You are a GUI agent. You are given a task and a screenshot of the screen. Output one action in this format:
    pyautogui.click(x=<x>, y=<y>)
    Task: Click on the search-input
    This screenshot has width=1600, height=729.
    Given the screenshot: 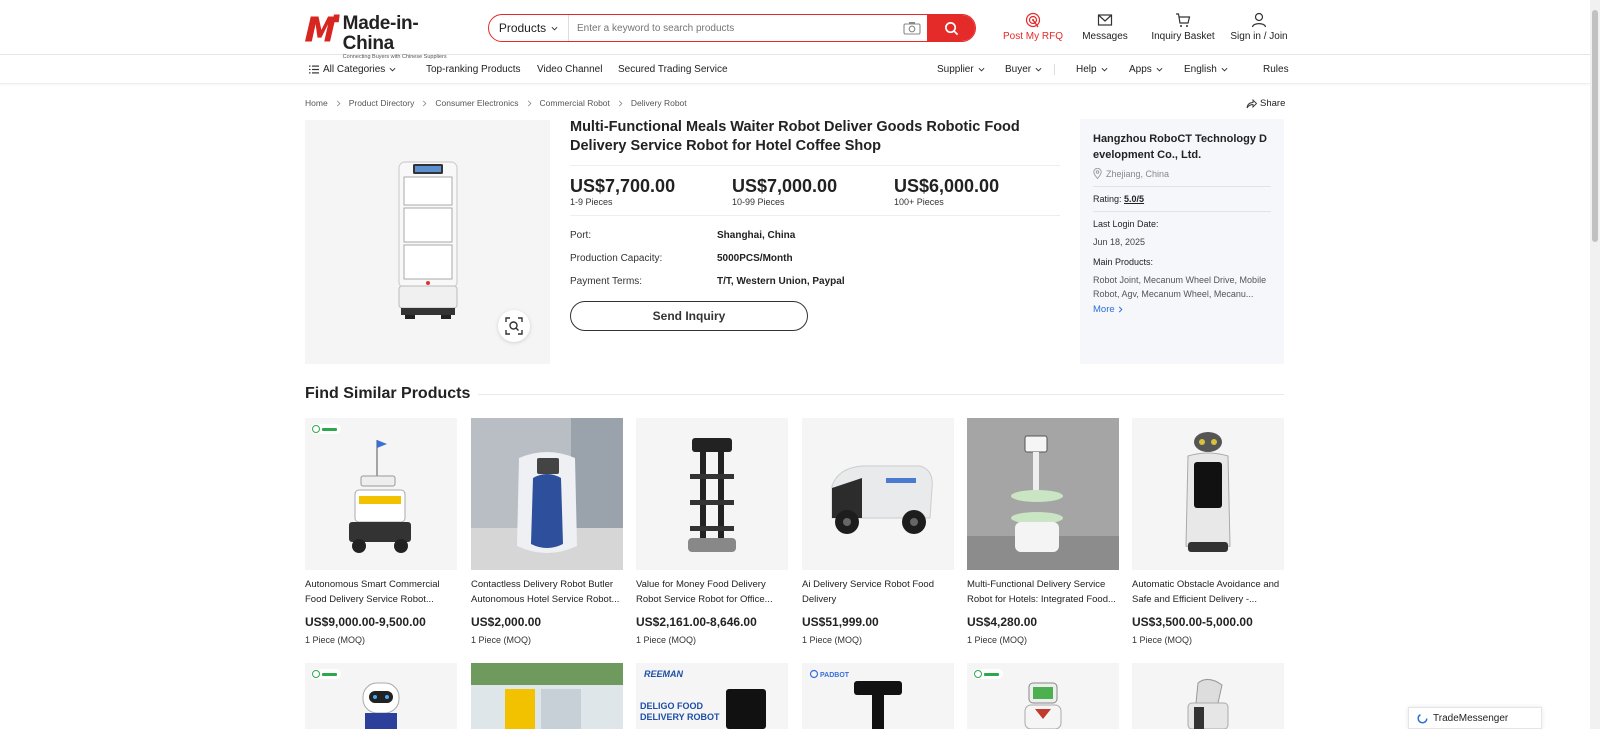 What is the action you would take?
    pyautogui.click(x=736, y=28)
    